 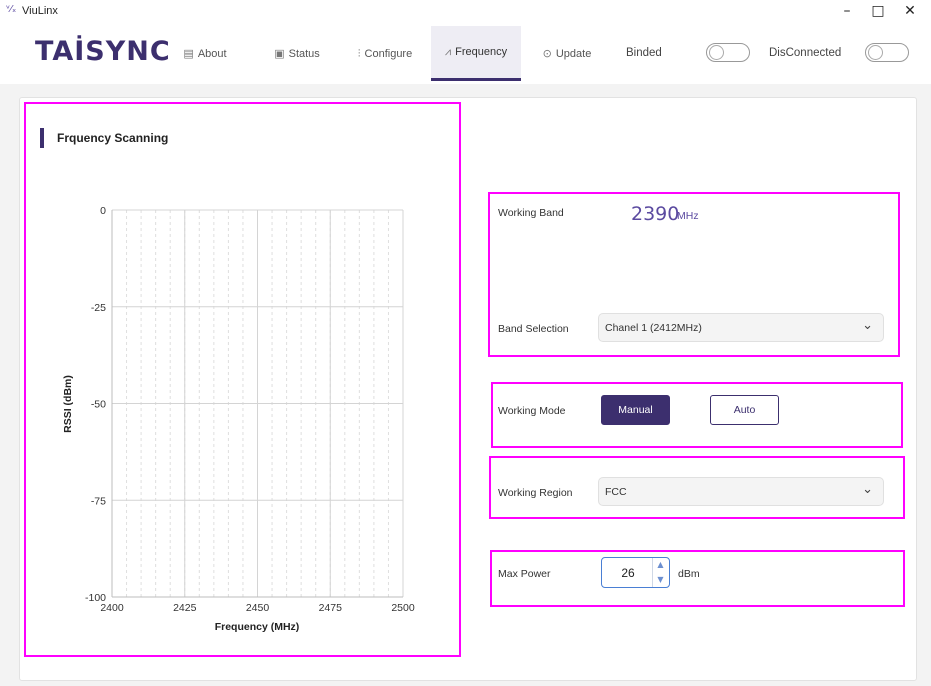 What do you see at coordinates (635, 572) in the screenshot?
I see `max-power-stepper: 26 ▲ ▼` at bounding box center [635, 572].